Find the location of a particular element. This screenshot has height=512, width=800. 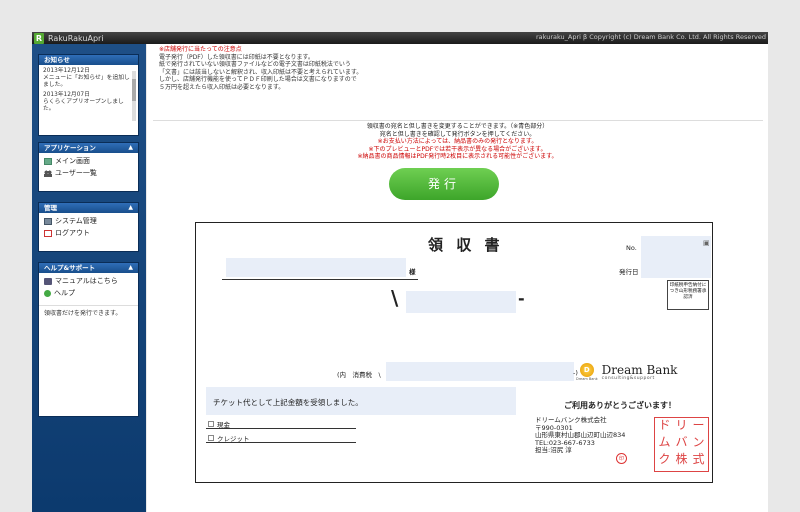

sidebar-item-logout: ログアウト is located at coordinates (88, 233).